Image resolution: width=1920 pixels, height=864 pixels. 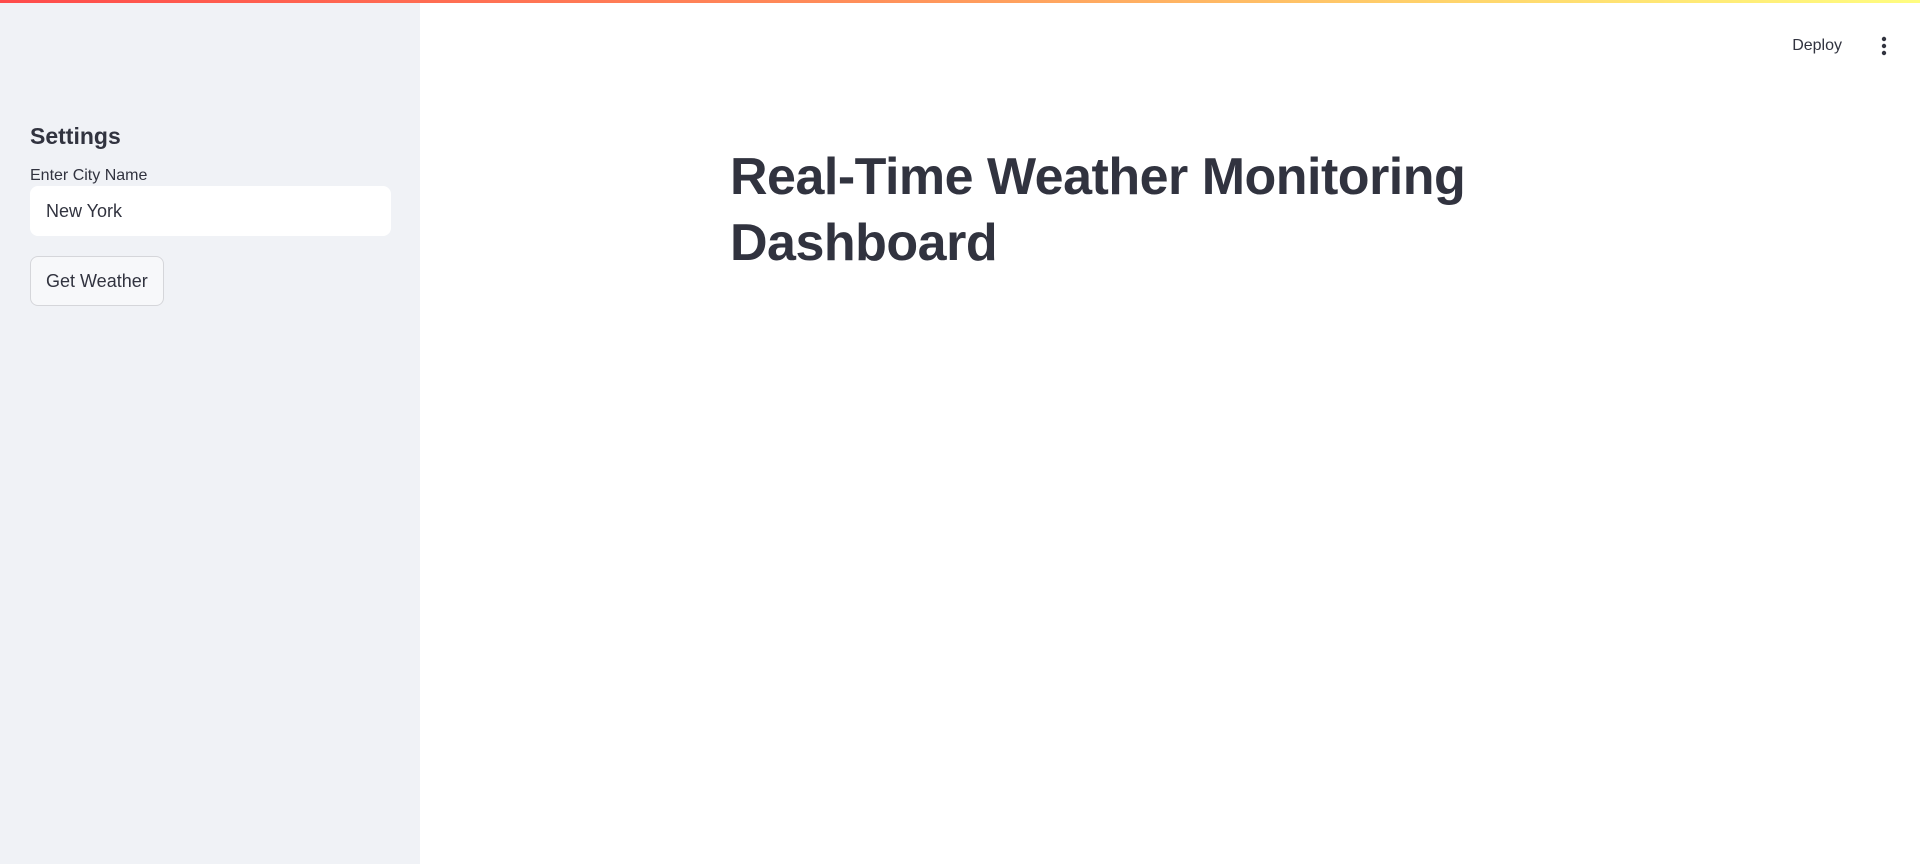 What do you see at coordinates (1884, 46) in the screenshot?
I see `vertical-ellipsis-icon` at bounding box center [1884, 46].